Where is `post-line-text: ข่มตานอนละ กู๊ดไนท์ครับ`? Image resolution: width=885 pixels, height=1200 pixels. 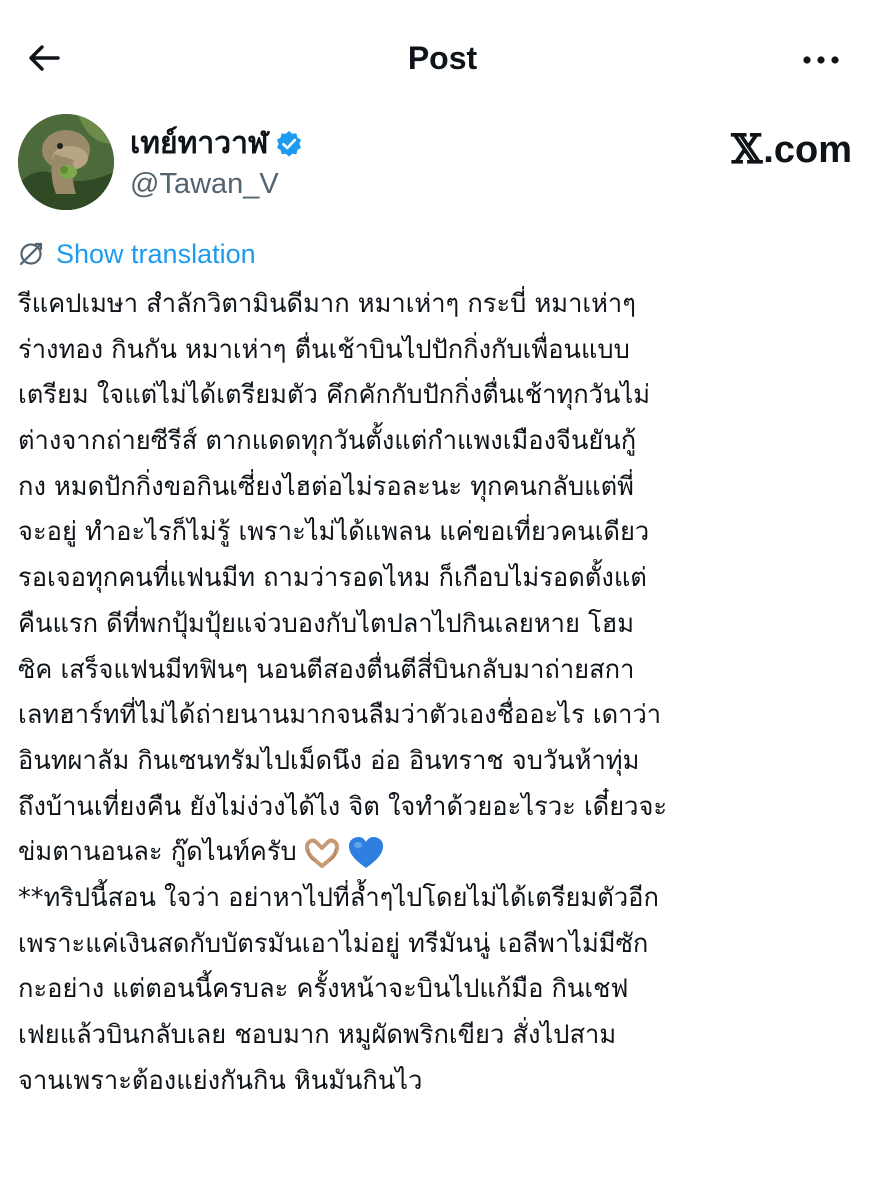
post-line-text: ข่มตานอนละ กู๊ดไนท์ครับ is located at coordinates (157, 852).